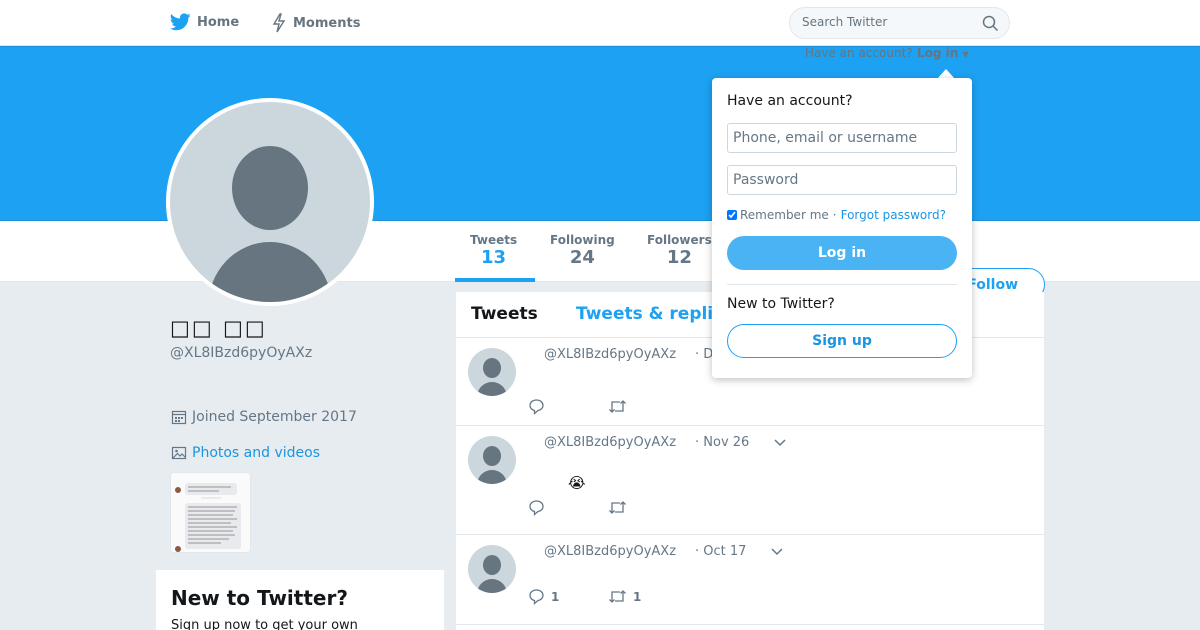  What do you see at coordinates (274, 417) in the screenshot?
I see `joined-label: Joined September 2017` at bounding box center [274, 417].